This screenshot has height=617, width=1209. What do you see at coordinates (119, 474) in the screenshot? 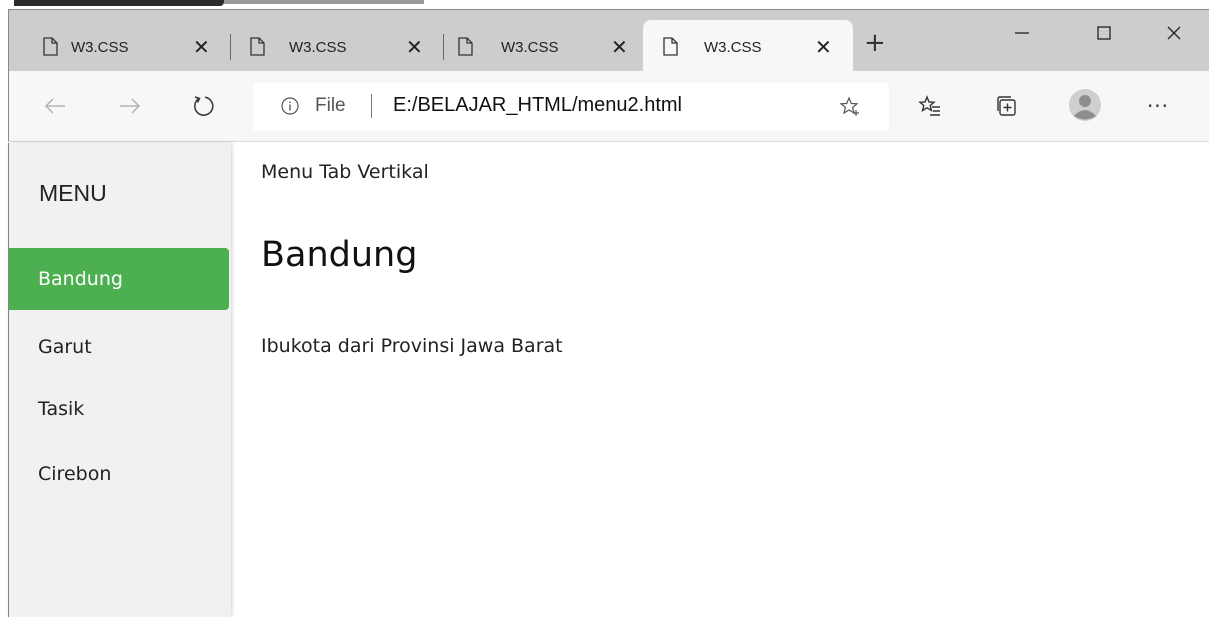
I see `menu-item-cirebon: Cirebon` at bounding box center [119, 474].